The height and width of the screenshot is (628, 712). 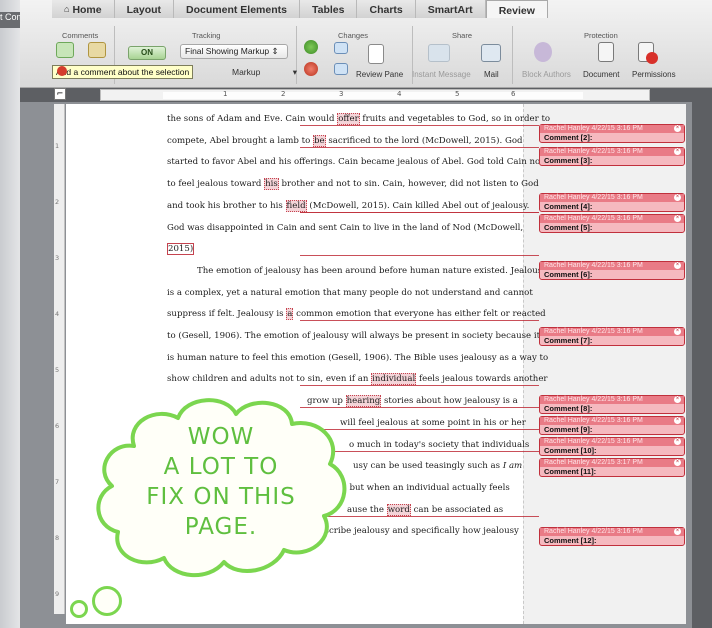 What do you see at coordinates (379, 74) in the screenshot?
I see `review-pane-button: Review Pane` at bounding box center [379, 74].